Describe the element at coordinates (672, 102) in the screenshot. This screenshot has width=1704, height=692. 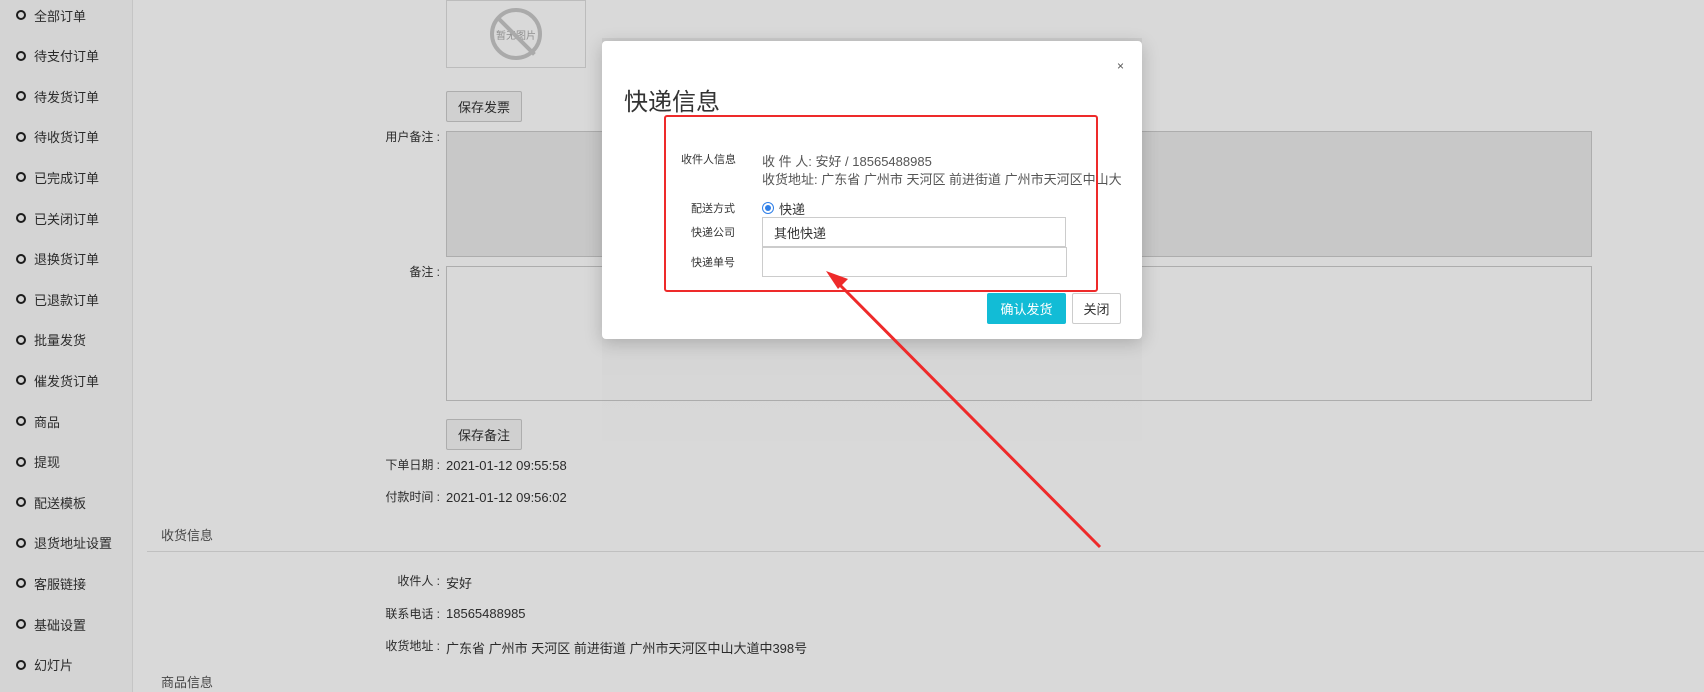
I see `dialog-title: 快递信息` at that location.